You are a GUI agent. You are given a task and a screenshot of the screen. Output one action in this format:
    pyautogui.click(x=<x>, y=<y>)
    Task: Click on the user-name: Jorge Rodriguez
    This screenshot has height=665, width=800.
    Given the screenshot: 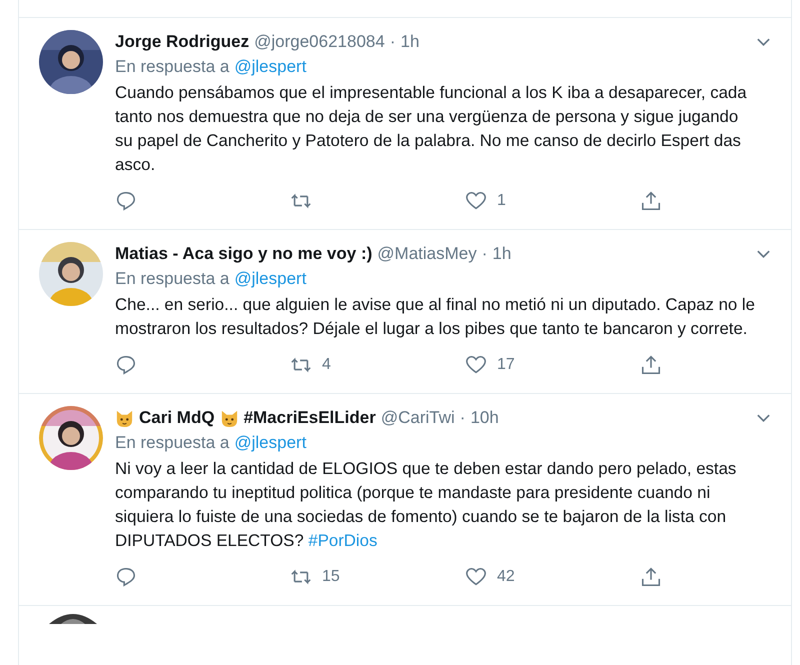 What is the action you would take?
    pyautogui.click(x=182, y=42)
    